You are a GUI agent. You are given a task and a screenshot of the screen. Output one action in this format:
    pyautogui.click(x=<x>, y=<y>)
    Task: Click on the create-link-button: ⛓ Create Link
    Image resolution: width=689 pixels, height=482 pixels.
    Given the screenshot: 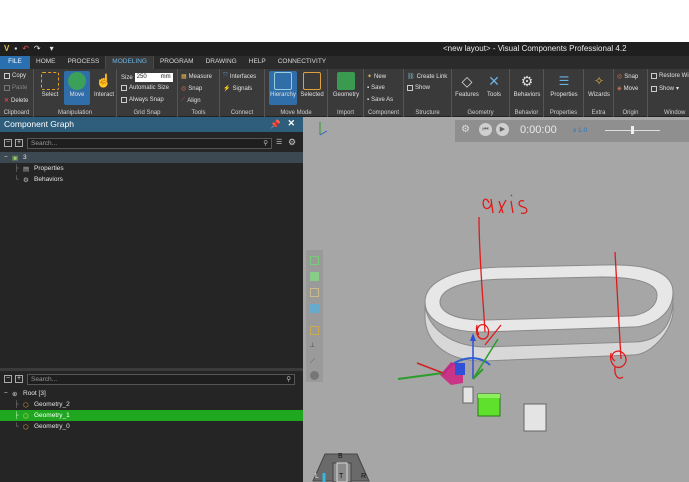 What is the action you would take?
    pyautogui.click(x=427, y=77)
    